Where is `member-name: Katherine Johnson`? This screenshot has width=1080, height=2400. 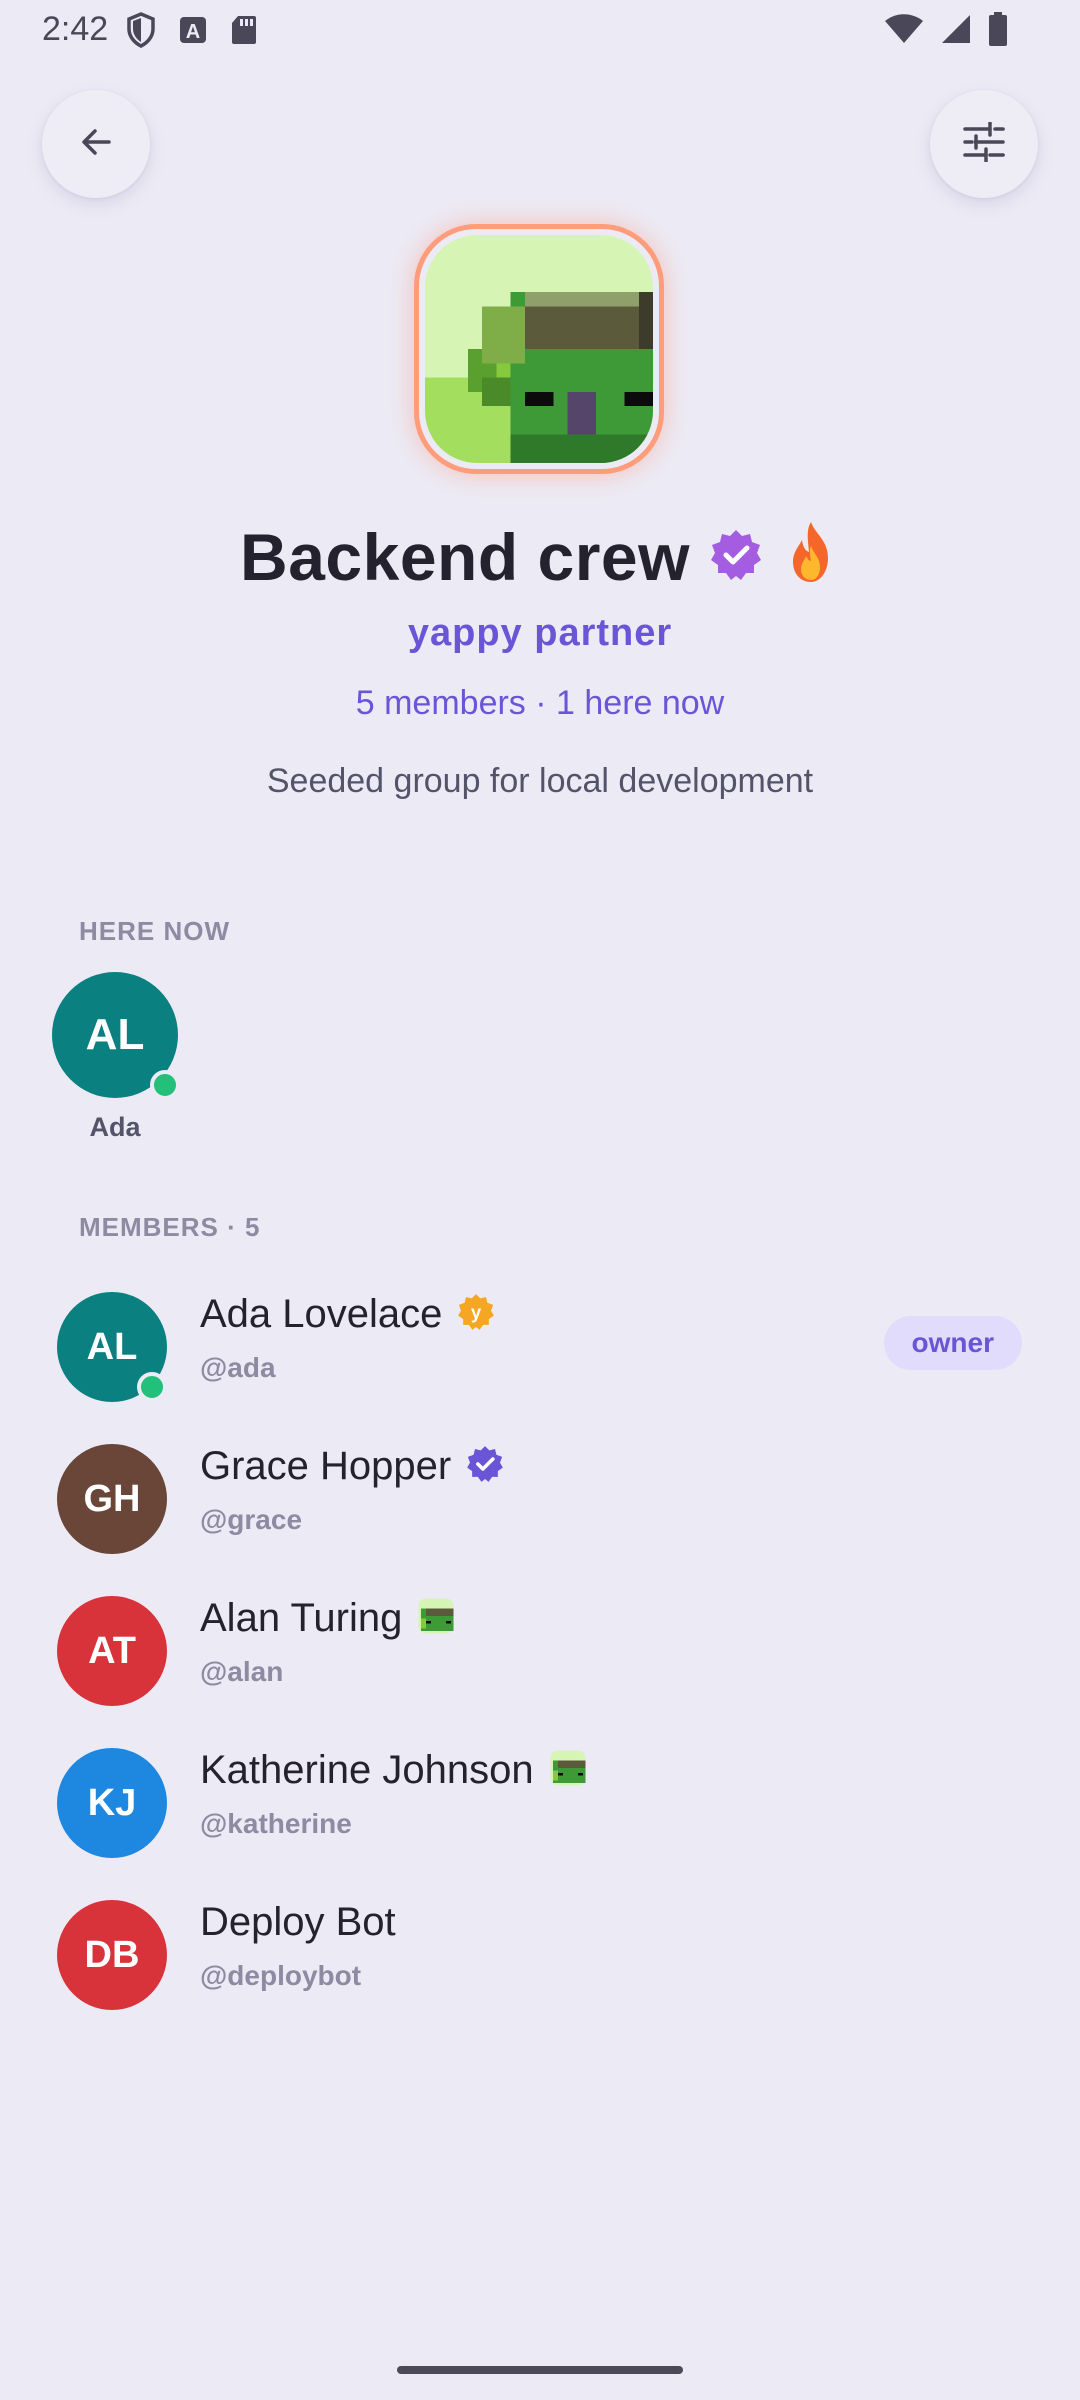 member-name: Katherine Johnson is located at coordinates (367, 1770).